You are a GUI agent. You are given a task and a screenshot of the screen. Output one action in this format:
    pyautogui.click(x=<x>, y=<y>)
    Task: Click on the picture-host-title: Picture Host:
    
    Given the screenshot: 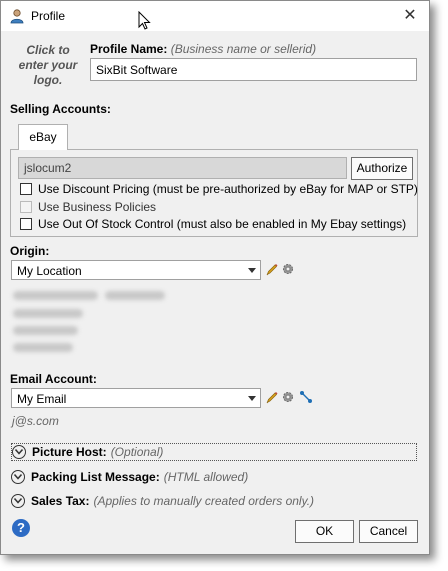 What is the action you would take?
    pyautogui.click(x=69, y=452)
    